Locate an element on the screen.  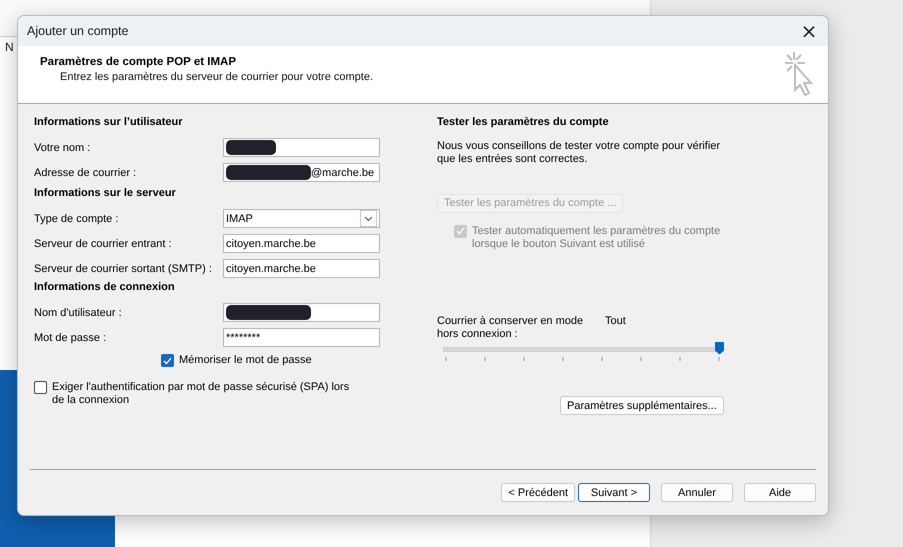
chevron-down-icon is located at coordinates (368, 218).